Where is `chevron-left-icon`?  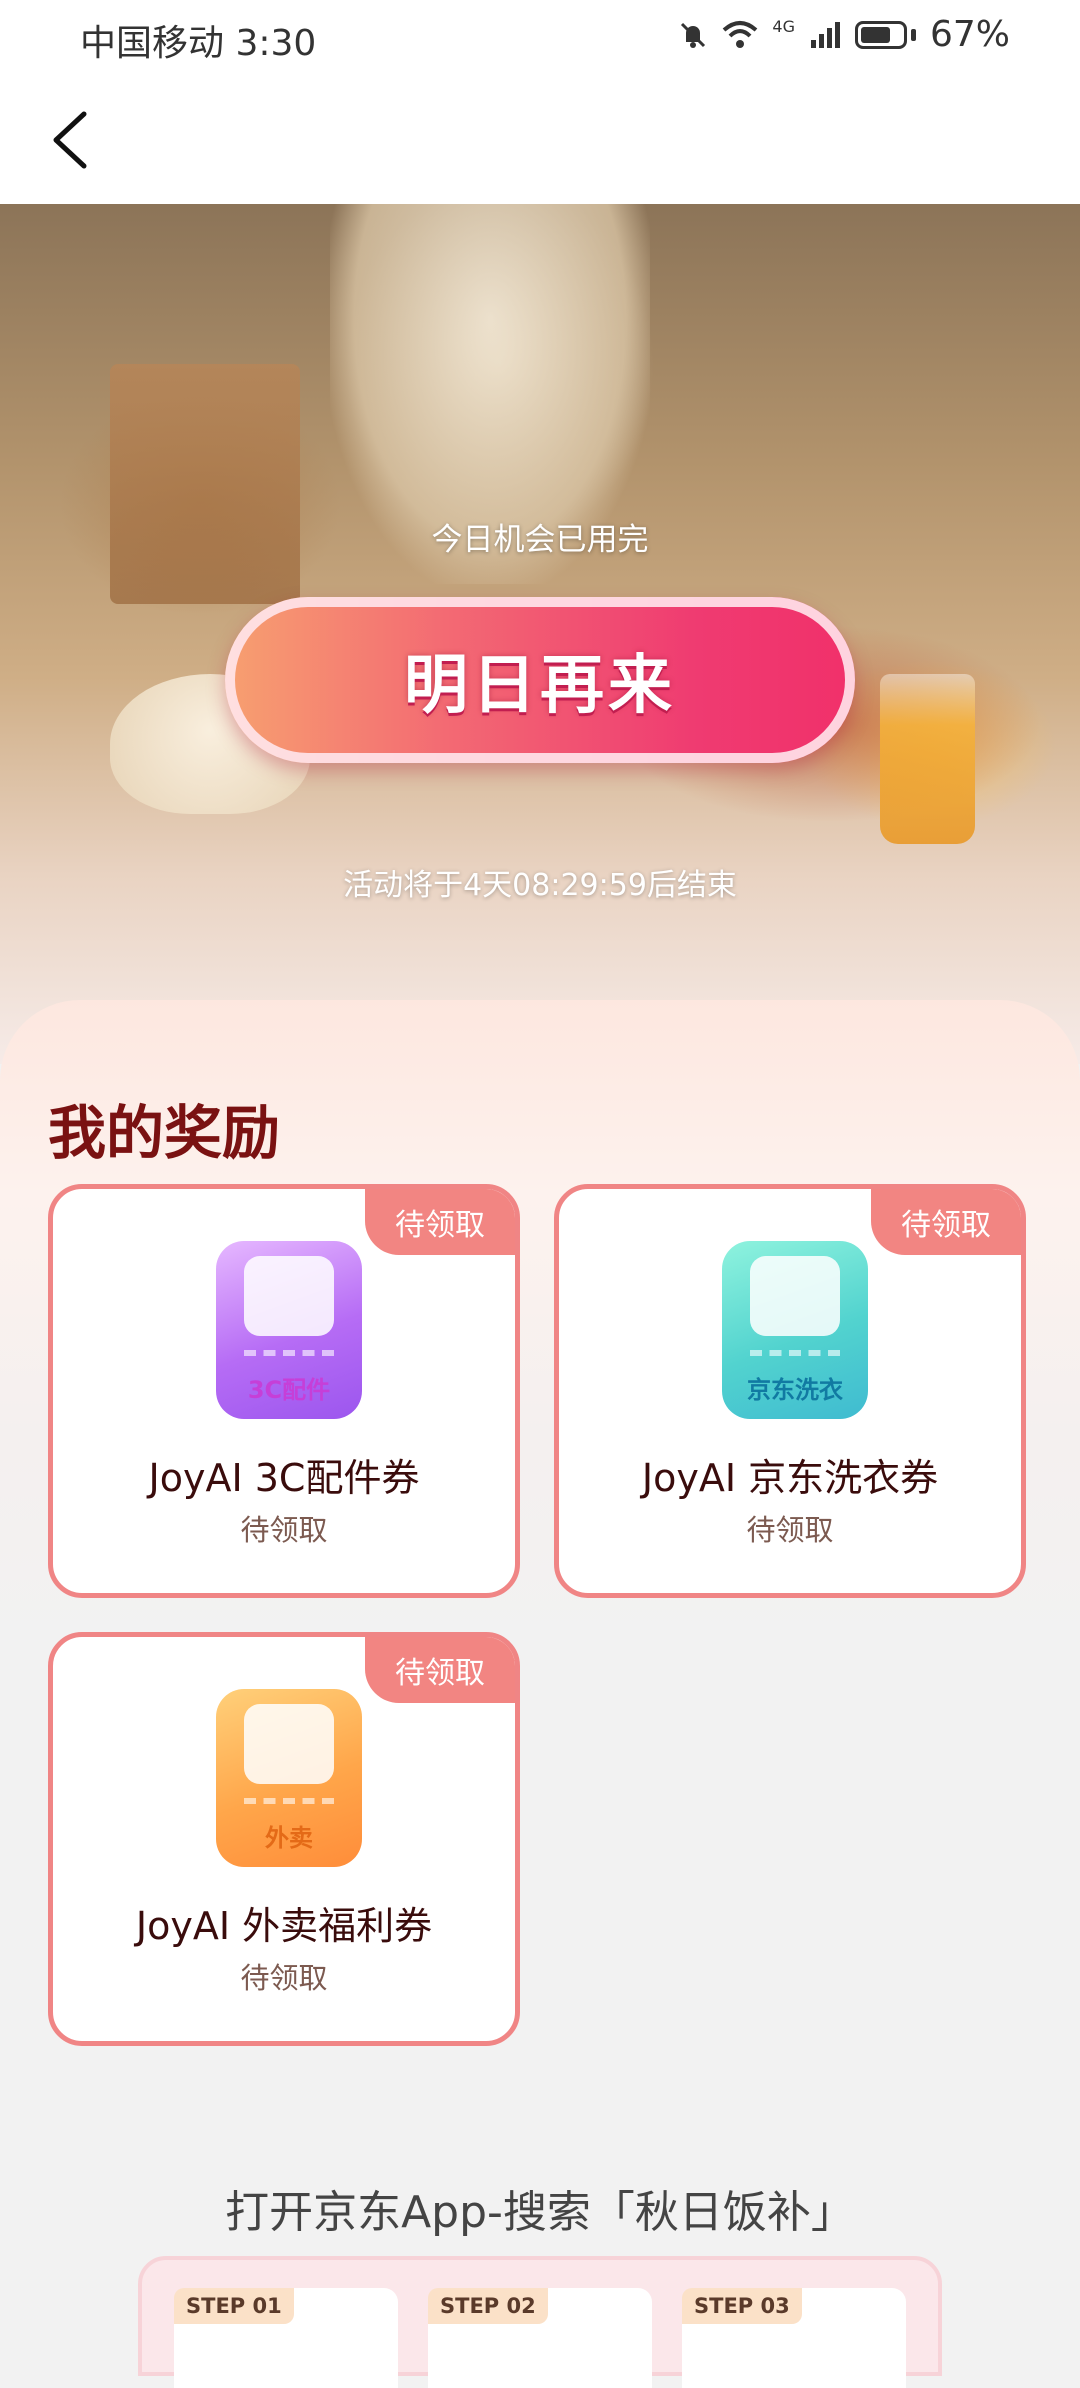 chevron-left-icon is located at coordinates (70, 140).